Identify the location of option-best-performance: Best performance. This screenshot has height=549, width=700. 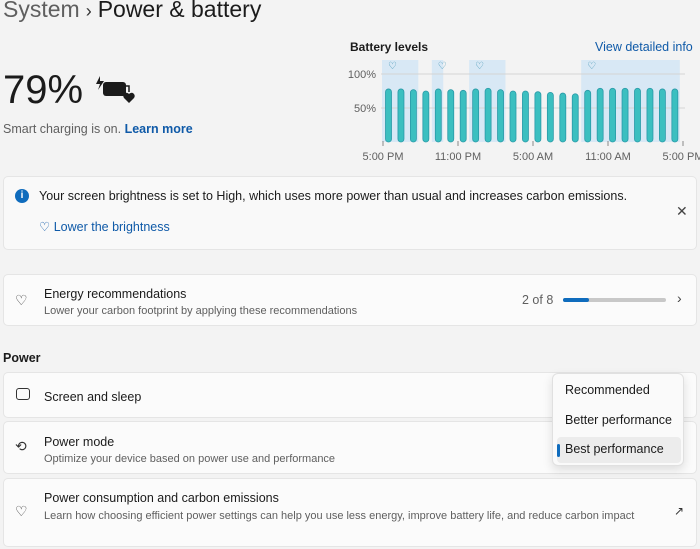
(619, 450).